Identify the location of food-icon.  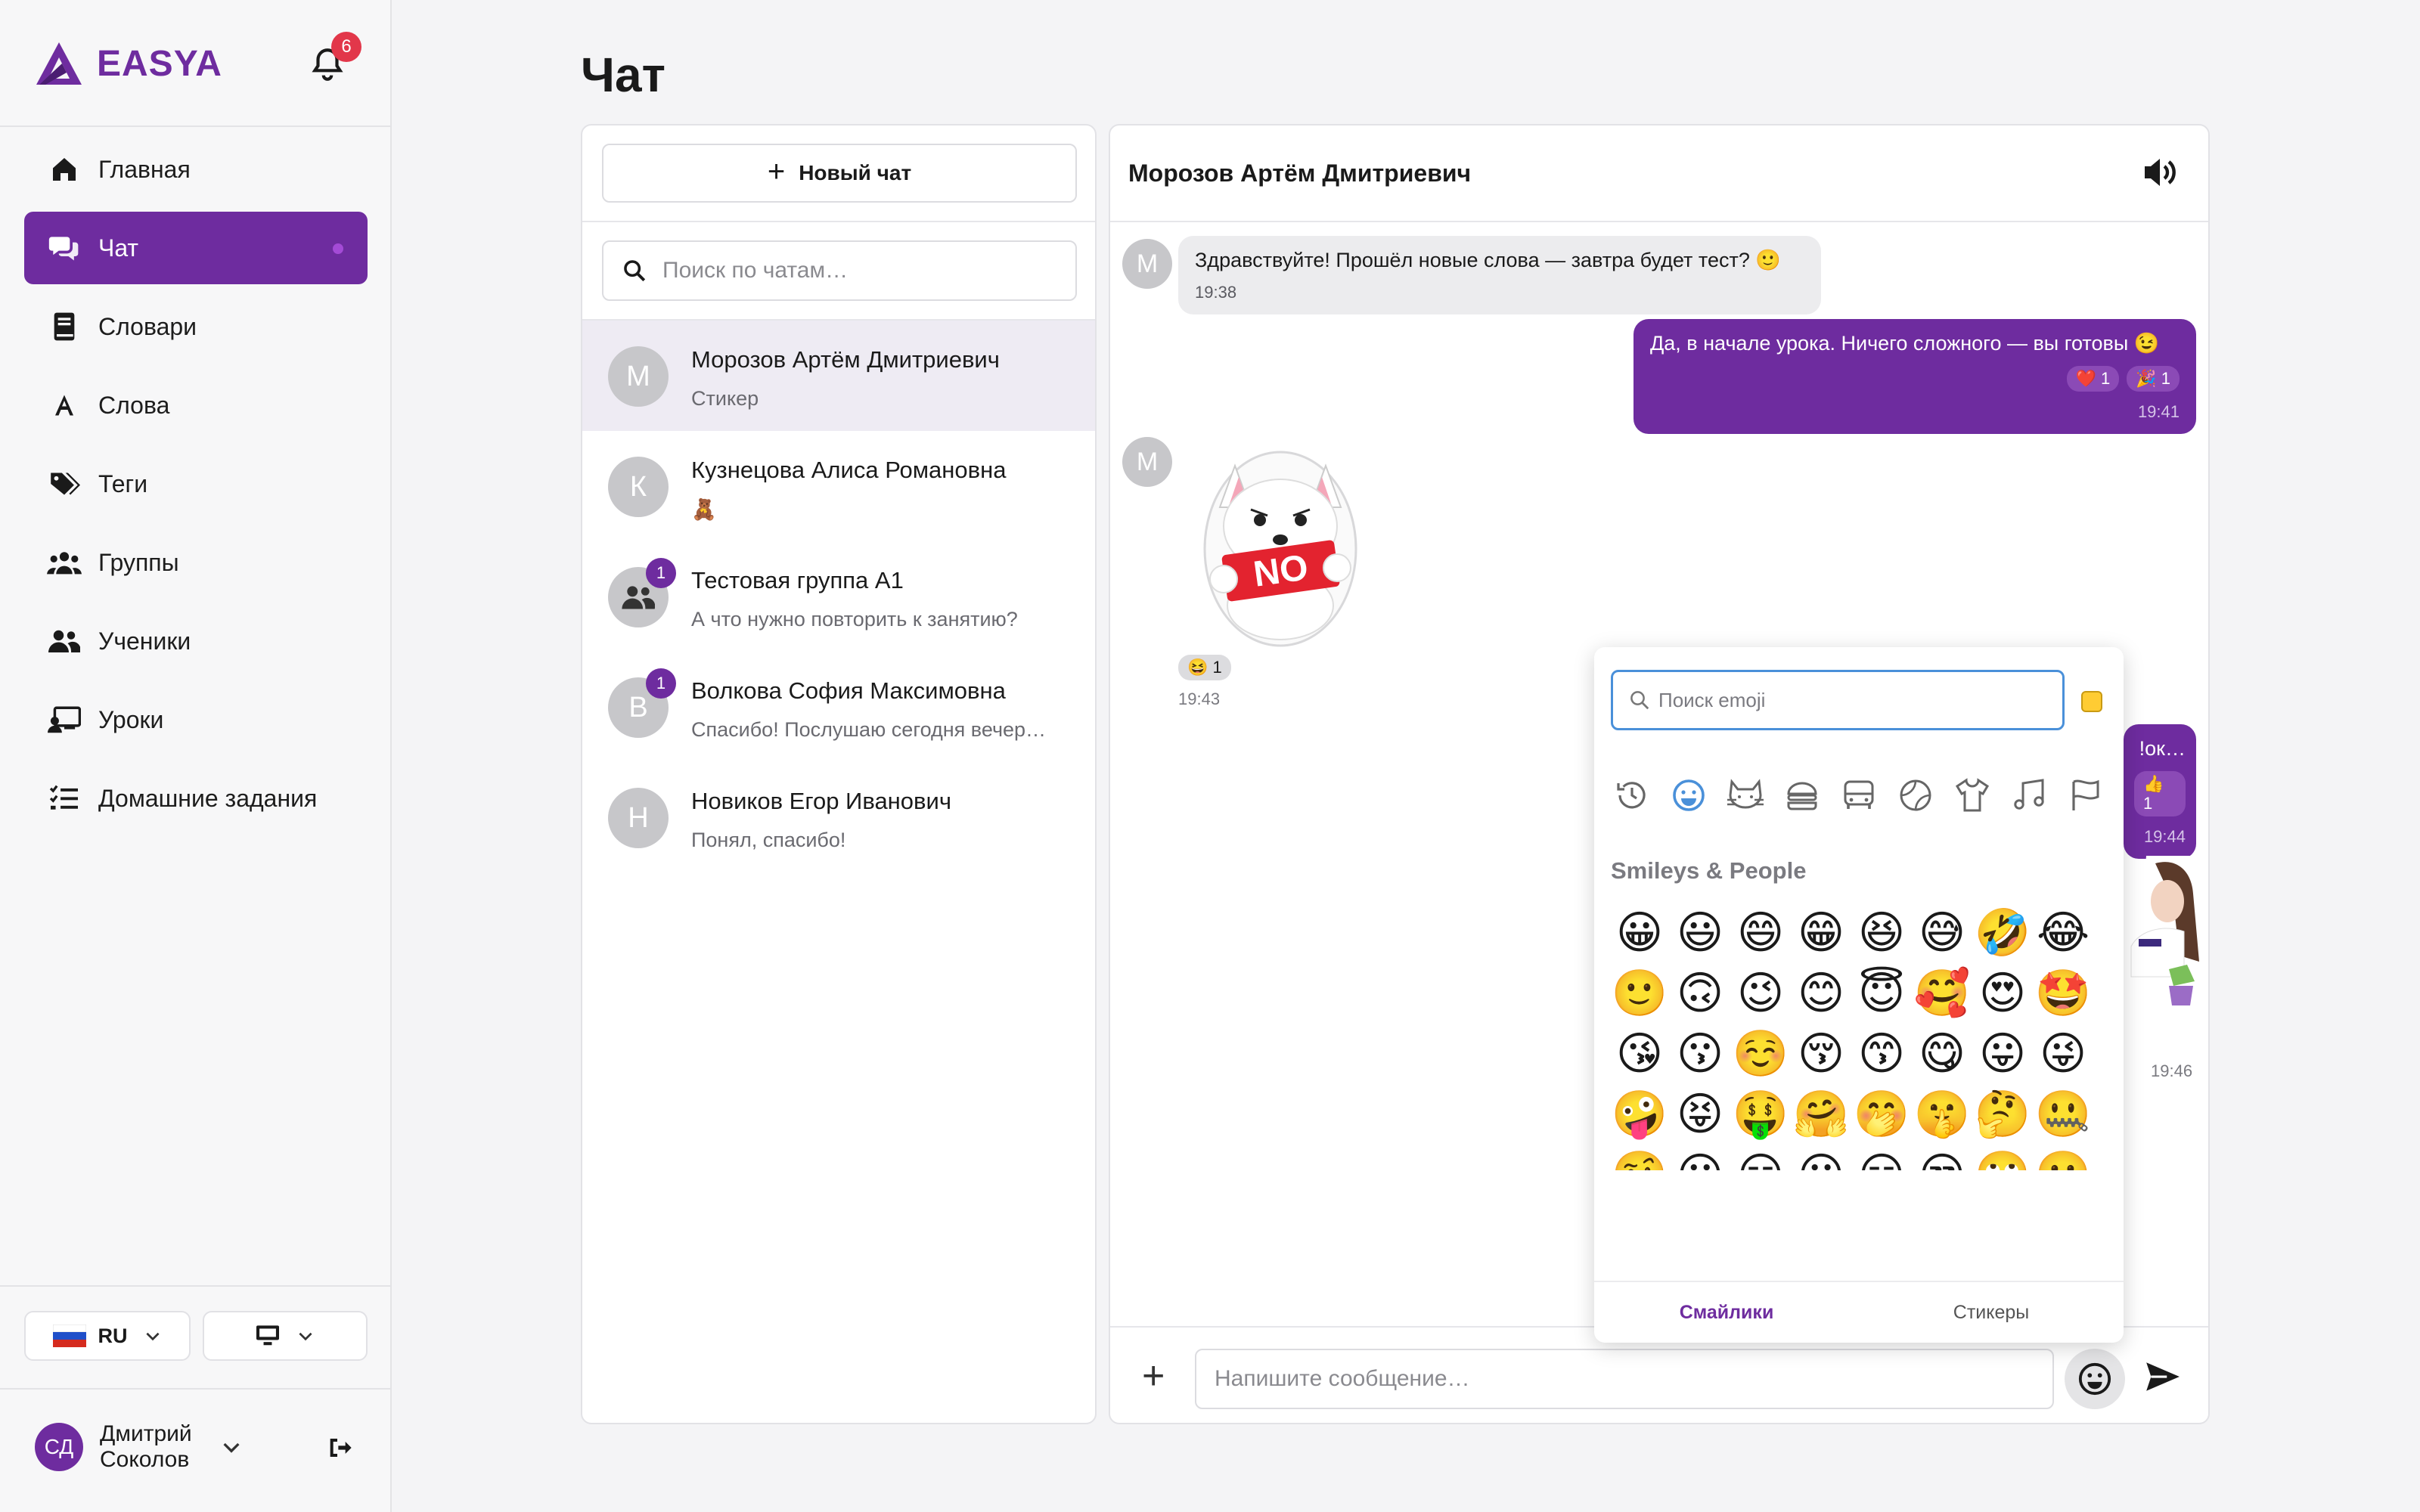
(1802, 795).